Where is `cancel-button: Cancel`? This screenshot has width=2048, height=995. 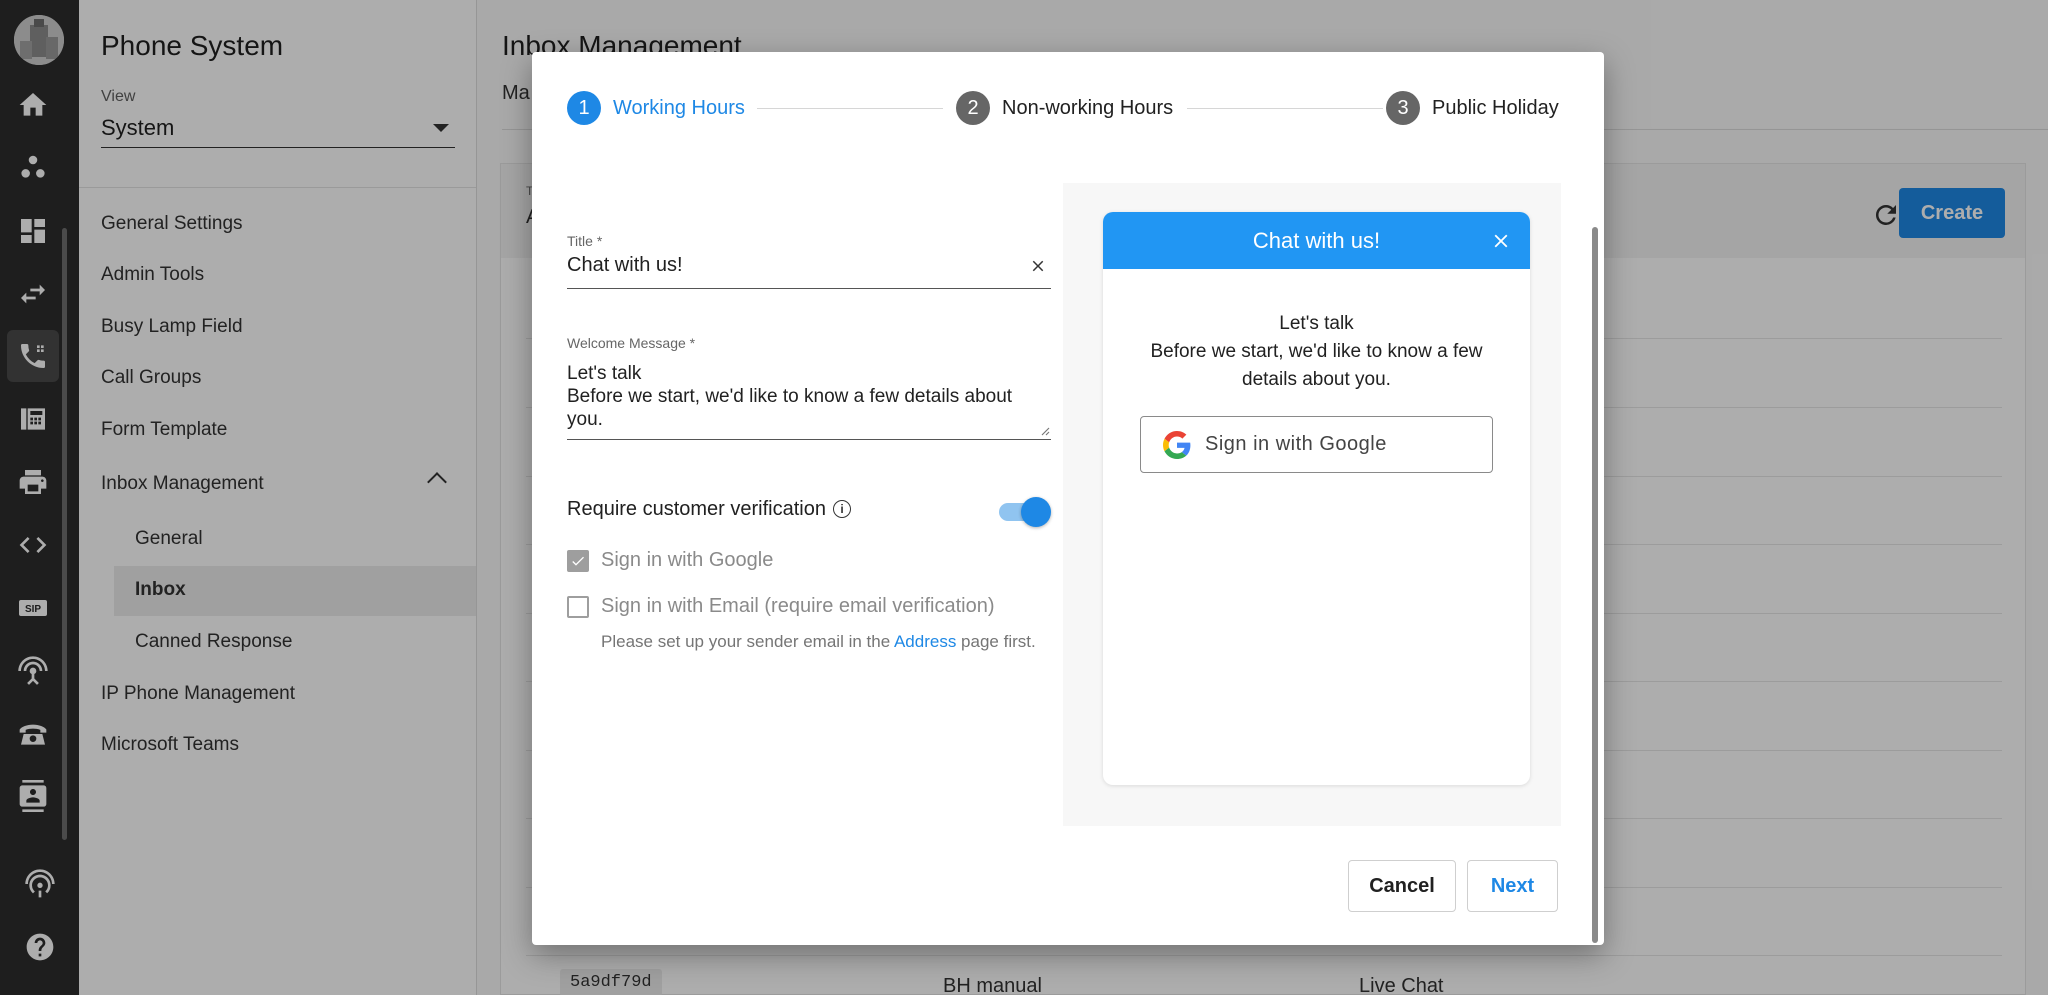
cancel-button: Cancel is located at coordinates (1402, 886).